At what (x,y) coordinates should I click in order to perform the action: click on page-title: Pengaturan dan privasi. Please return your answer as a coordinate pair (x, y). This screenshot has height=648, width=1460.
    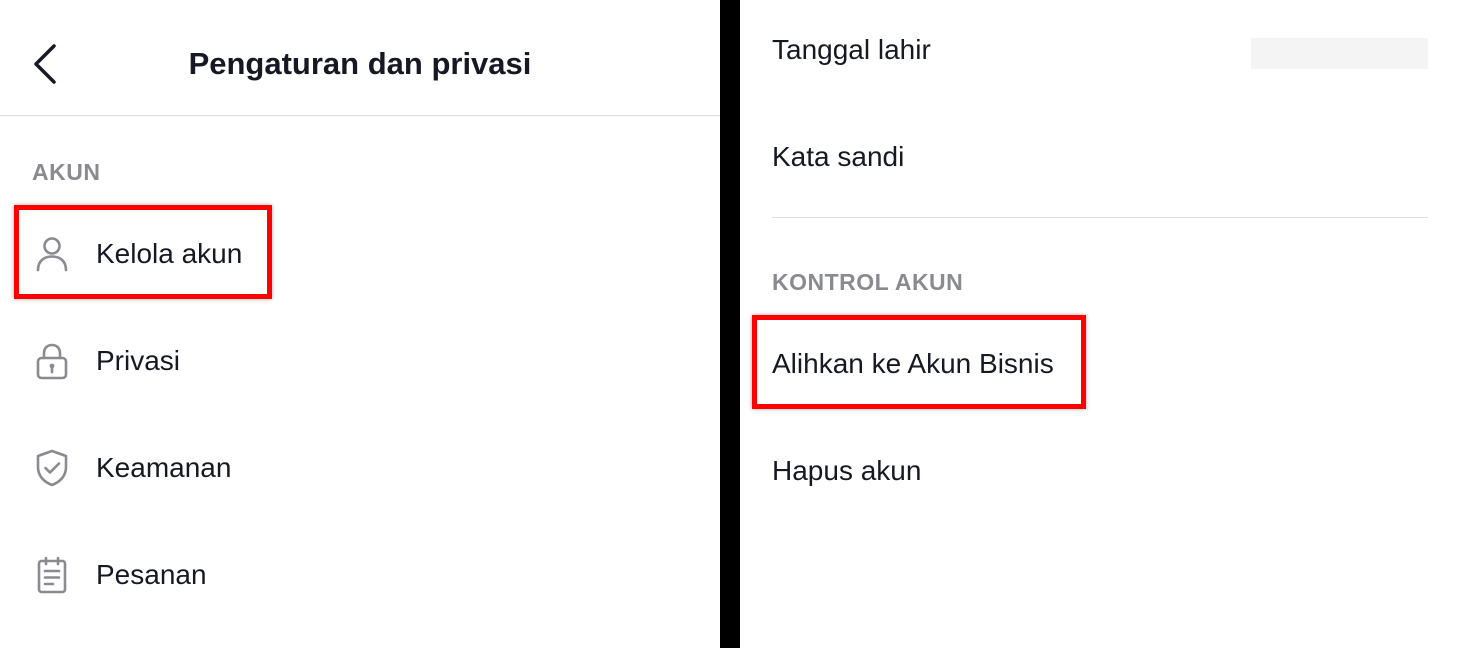
    Looking at the image, I should click on (360, 63).